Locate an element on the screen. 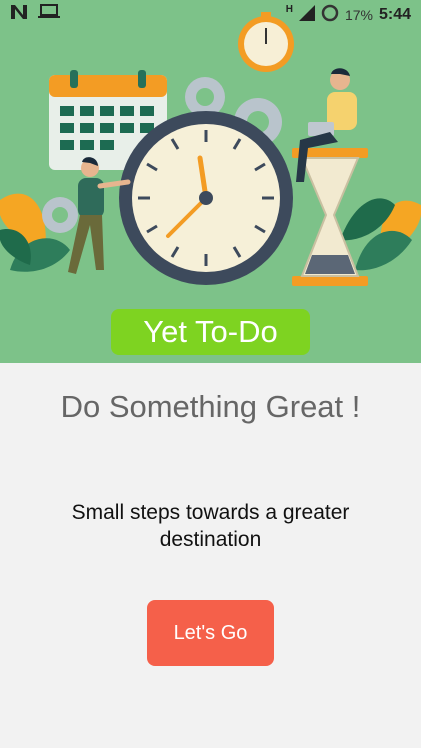 Image resolution: width=421 pixels, height=748 pixels. n-logo-icon is located at coordinates (19, 14).